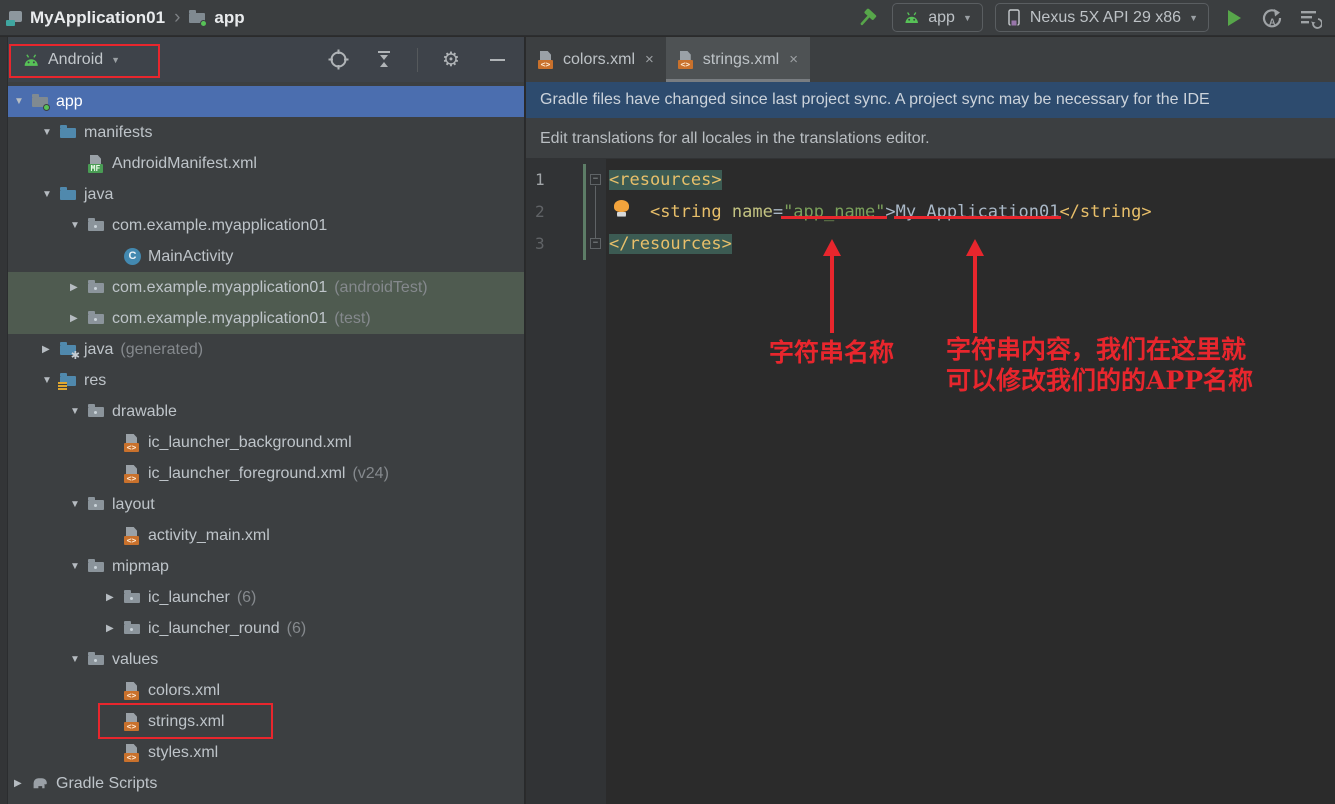  I want to click on tree-row-layout: ▼ layout, so click(266, 504).